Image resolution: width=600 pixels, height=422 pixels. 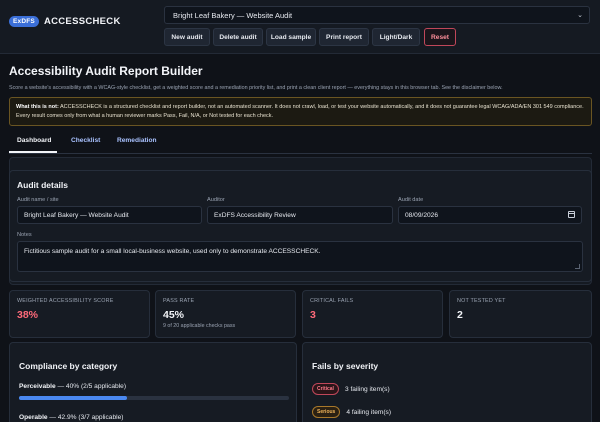 What do you see at coordinates (34, 140) in the screenshot?
I see `tab-dashboard: Dashboard` at bounding box center [34, 140].